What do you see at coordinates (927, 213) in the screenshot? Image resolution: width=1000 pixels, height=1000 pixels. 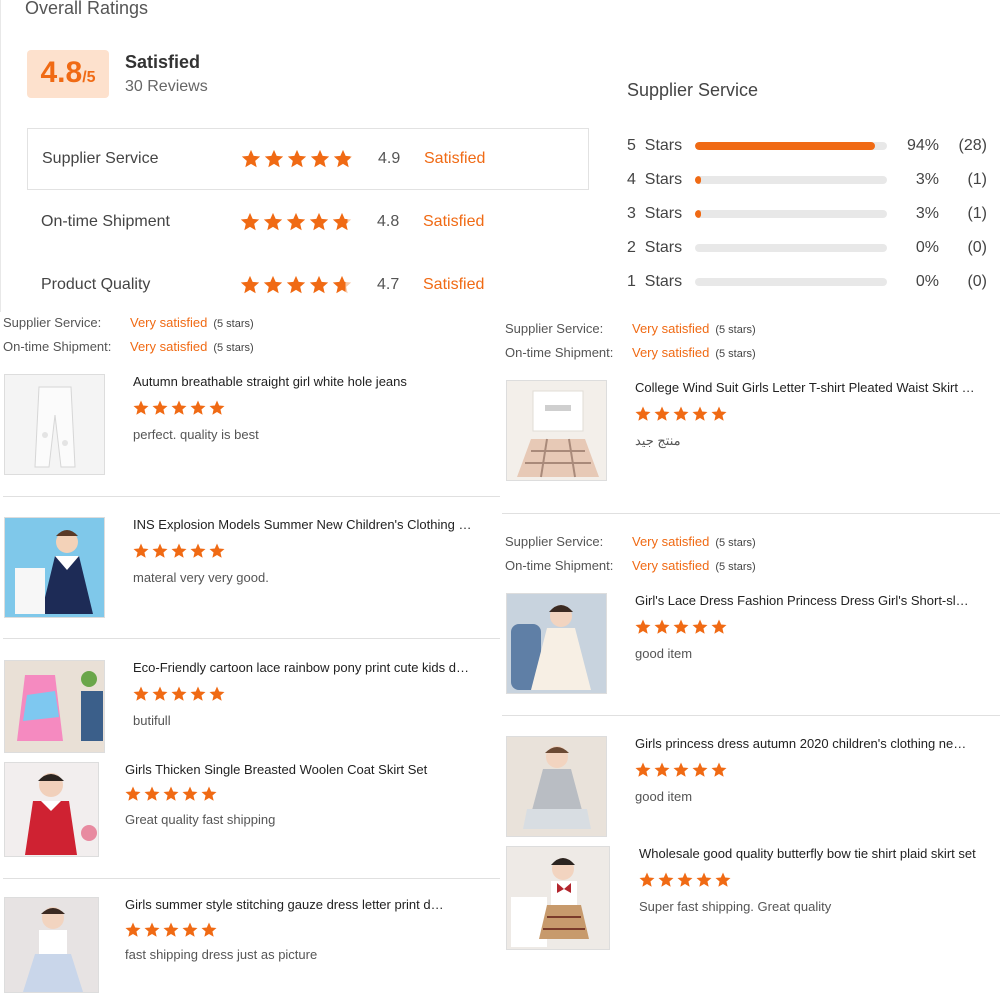 I see `distribution-percent: 3%` at bounding box center [927, 213].